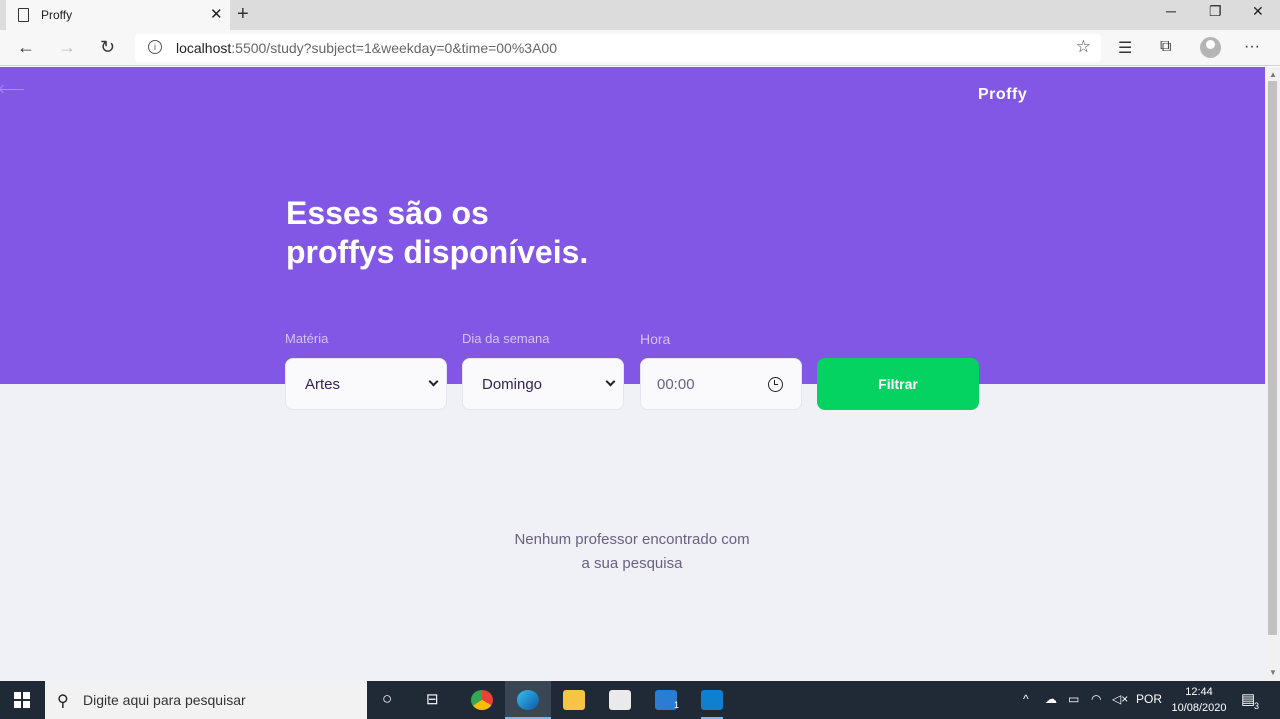 The height and width of the screenshot is (719, 1280). What do you see at coordinates (1258, 11) in the screenshot?
I see `close-window-button: ✕` at bounding box center [1258, 11].